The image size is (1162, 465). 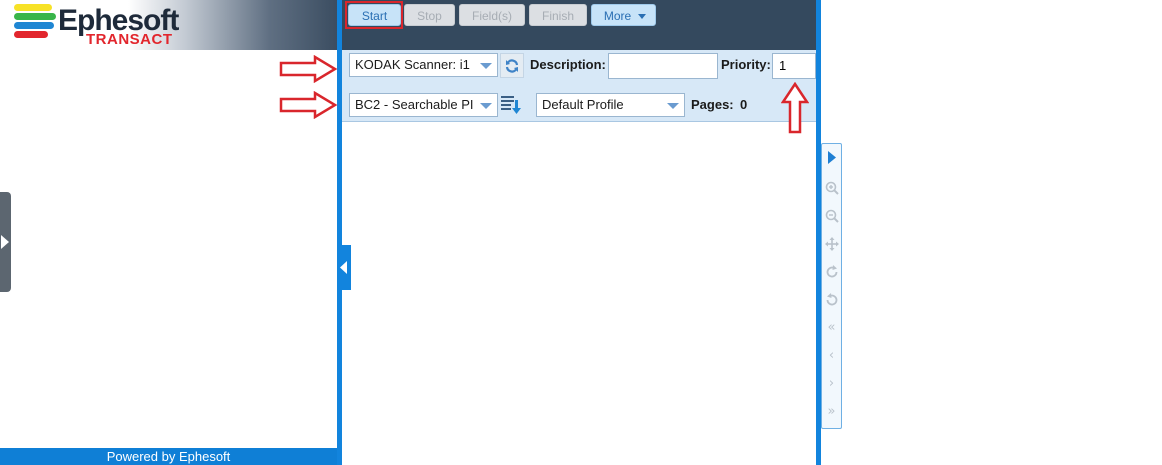 I want to click on expand-tools-button, so click(x=831, y=158).